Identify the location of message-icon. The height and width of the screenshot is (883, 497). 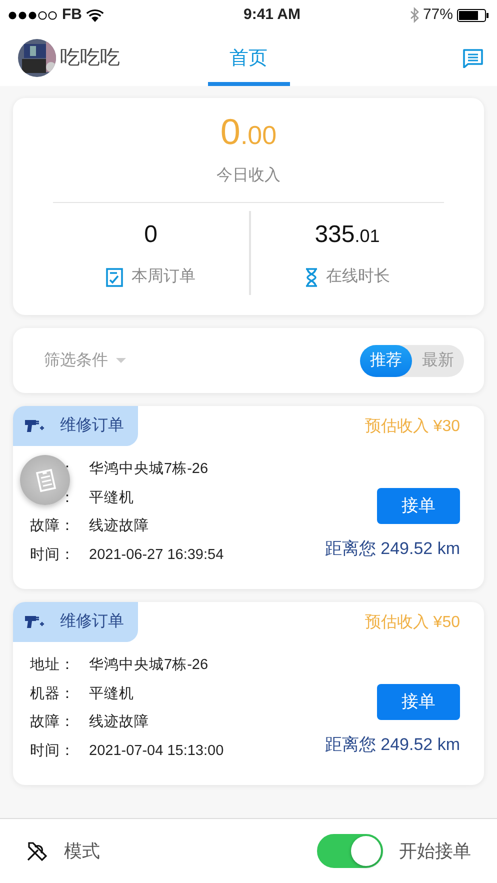
(473, 58).